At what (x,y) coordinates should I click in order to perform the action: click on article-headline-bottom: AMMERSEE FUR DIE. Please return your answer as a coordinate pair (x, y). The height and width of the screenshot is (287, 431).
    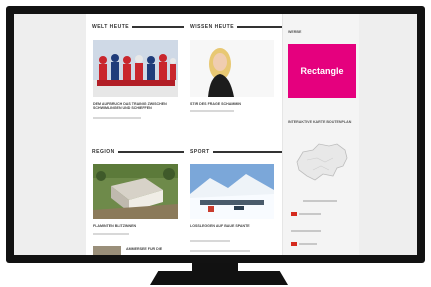
    Looking at the image, I should click on (156, 249).